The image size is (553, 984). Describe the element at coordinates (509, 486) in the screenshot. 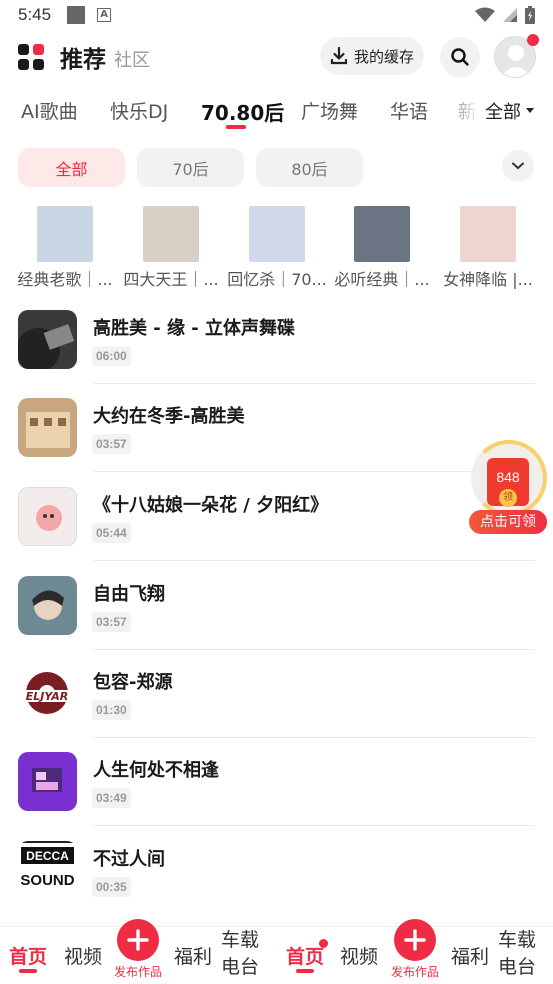

I see `red-envelope-widget: 848 领 点击可领` at that location.